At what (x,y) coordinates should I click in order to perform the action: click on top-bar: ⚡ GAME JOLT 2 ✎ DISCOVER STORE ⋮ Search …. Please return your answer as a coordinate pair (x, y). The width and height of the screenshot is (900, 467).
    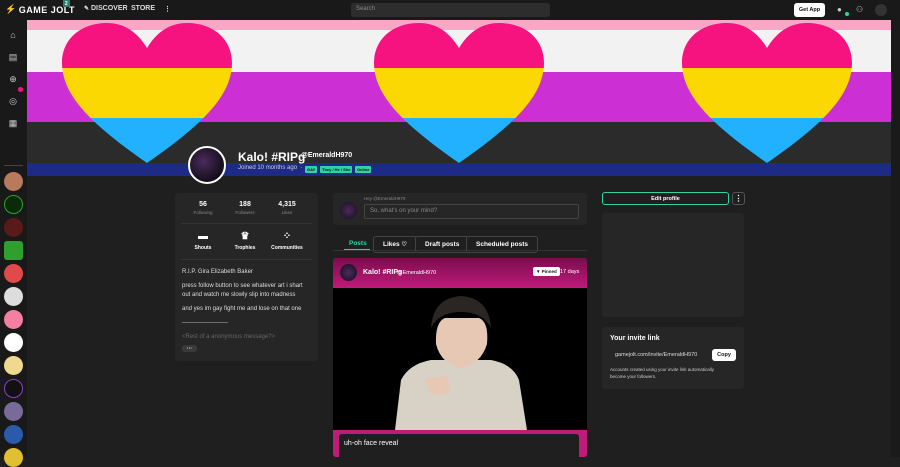
    Looking at the image, I should click on (450, 10).